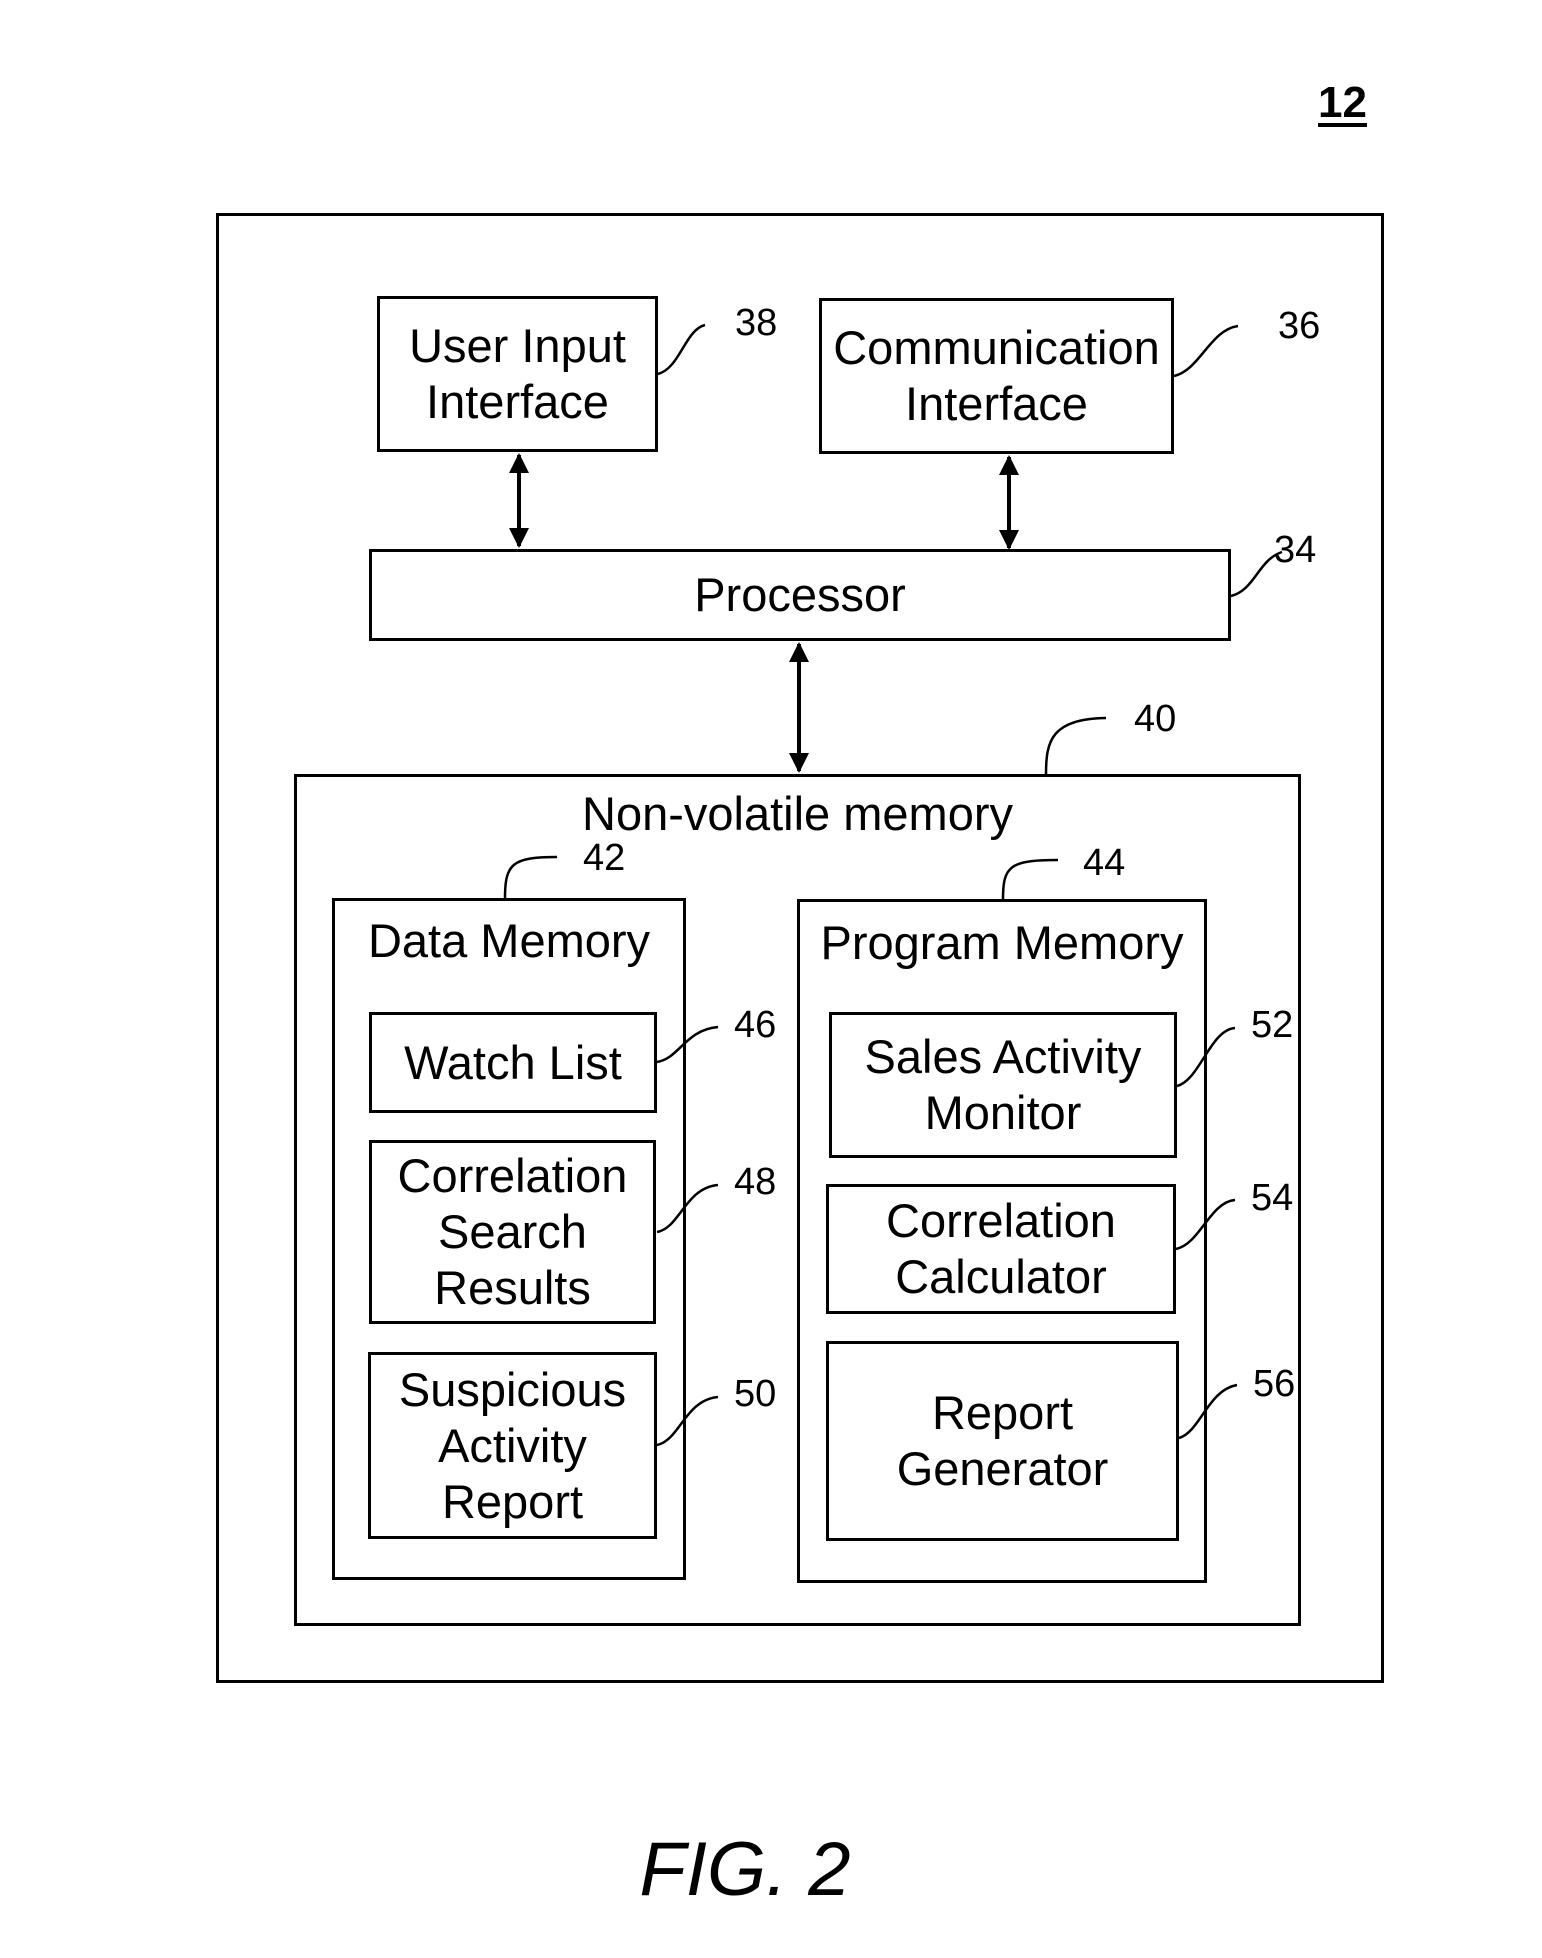 This screenshot has width=1542, height=1958. What do you see at coordinates (1272, 1025) in the screenshot?
I see `ref-52: 52` at bounding box center [1272, 1025].